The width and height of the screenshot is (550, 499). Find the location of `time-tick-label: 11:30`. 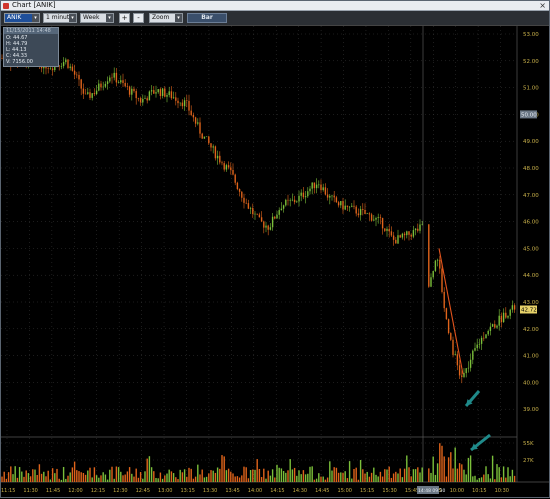

time-tick-label: 11:30 is located at coordinates (30, 491).